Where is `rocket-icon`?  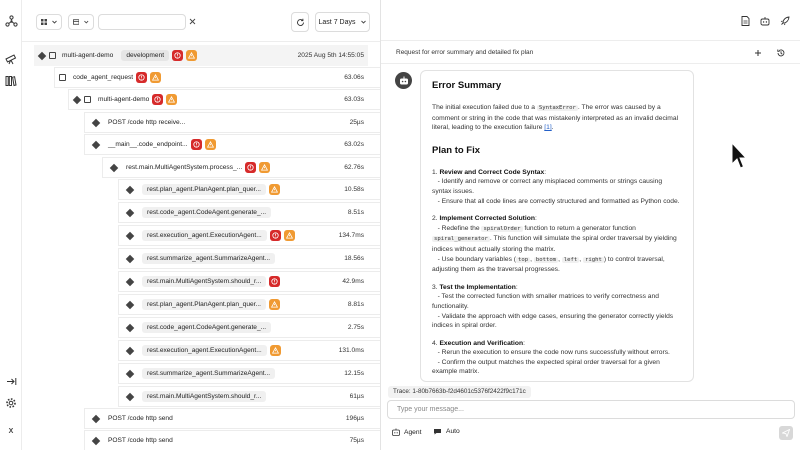 rocket-icon is located at coordinates (785, 21).